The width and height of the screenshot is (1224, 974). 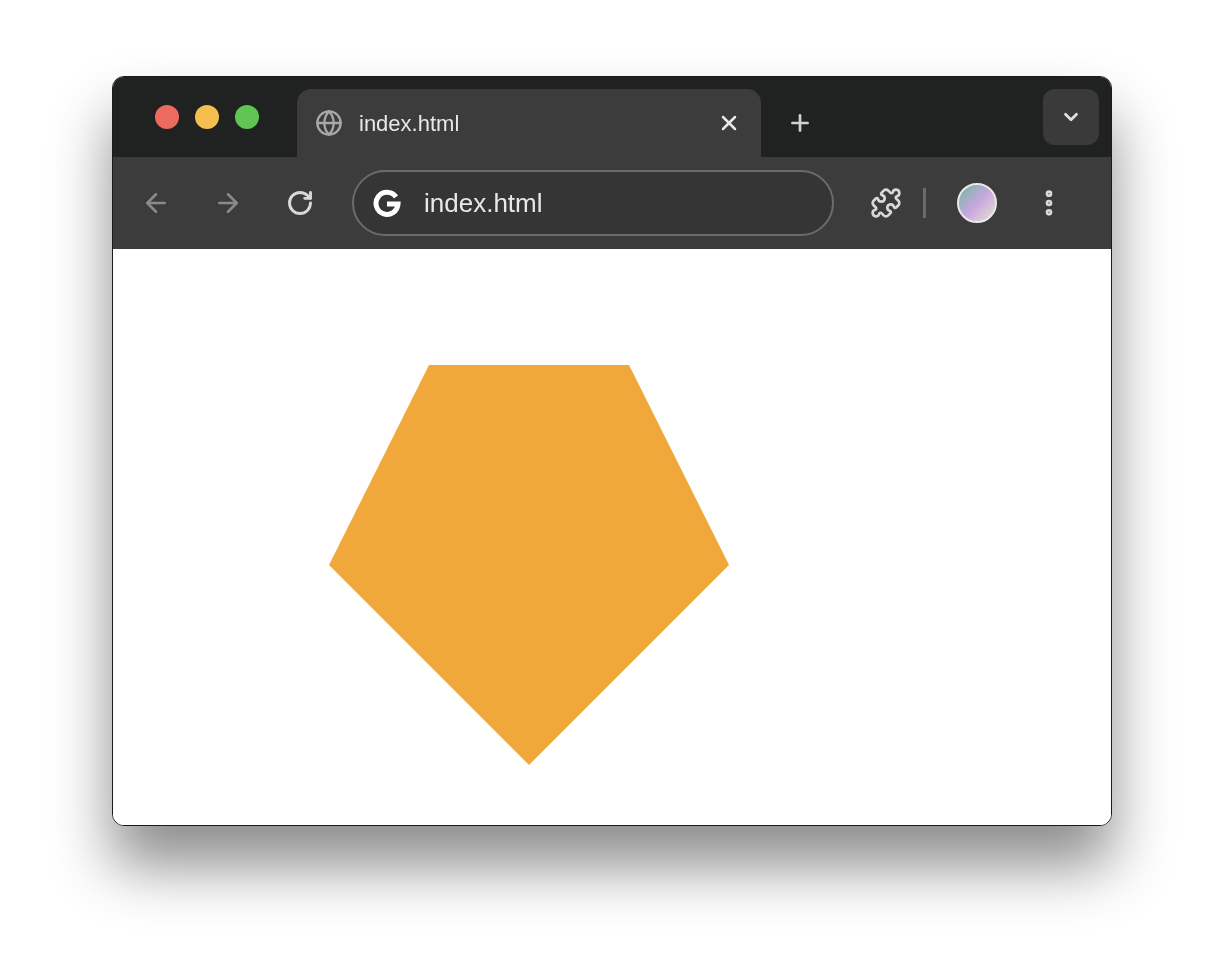 What do you see at coordinates (329, 123) in the screenshot?
I see `globe-icon` at bounding box center [329, 123].